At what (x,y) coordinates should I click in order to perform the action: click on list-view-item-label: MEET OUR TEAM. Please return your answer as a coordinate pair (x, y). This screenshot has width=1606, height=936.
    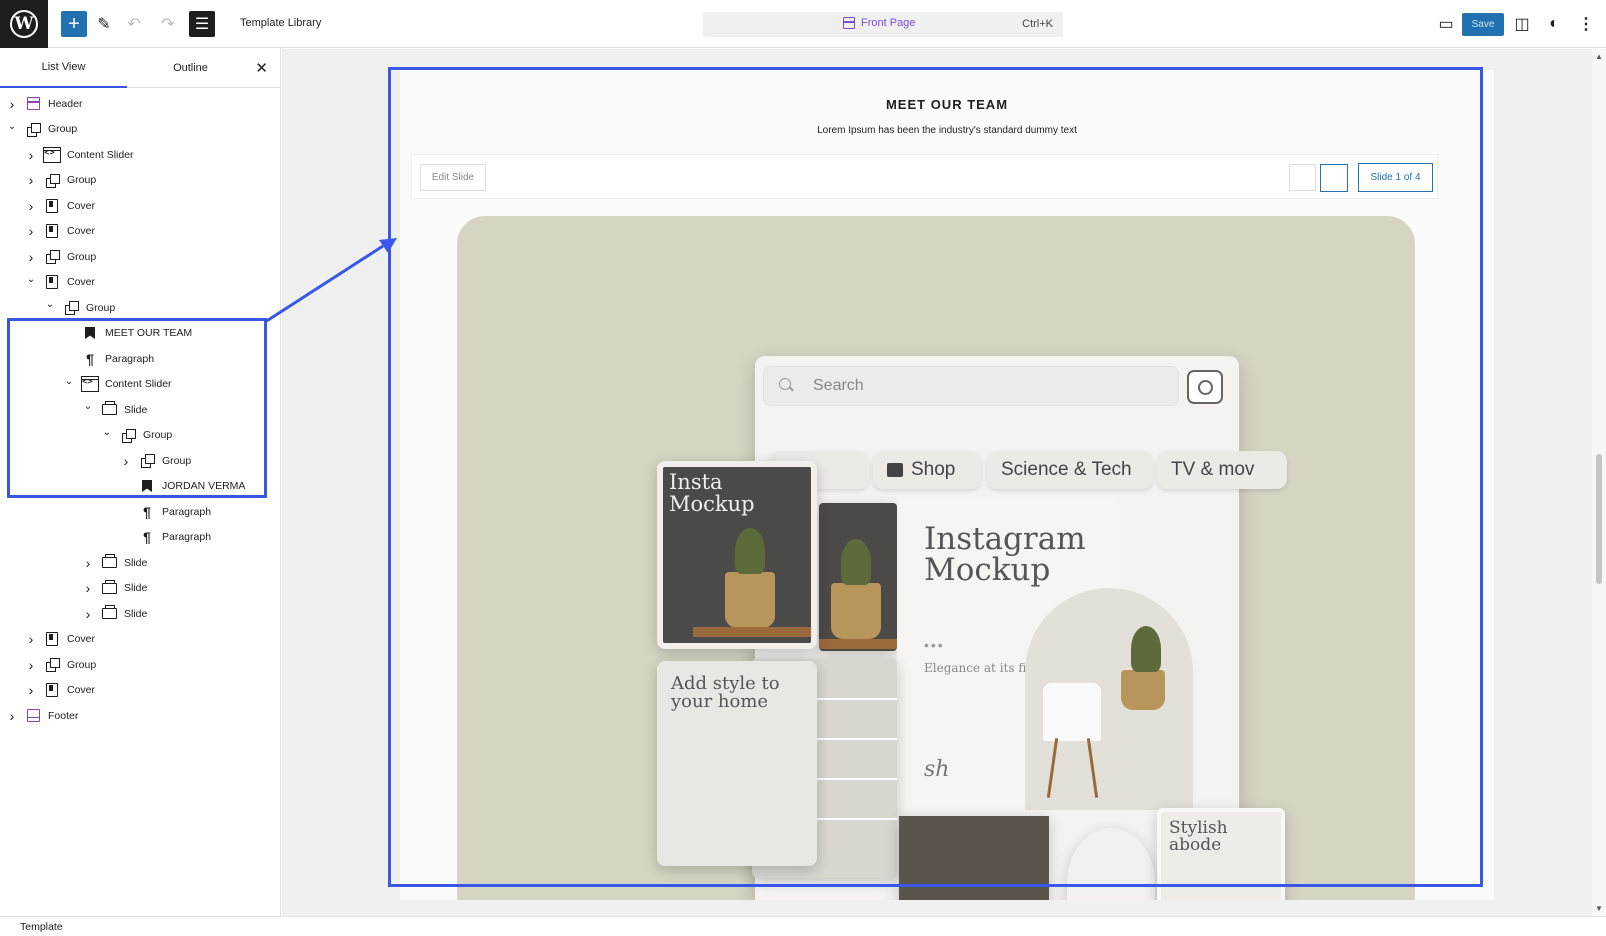
    Looking at the image, I should click on (149, 333).